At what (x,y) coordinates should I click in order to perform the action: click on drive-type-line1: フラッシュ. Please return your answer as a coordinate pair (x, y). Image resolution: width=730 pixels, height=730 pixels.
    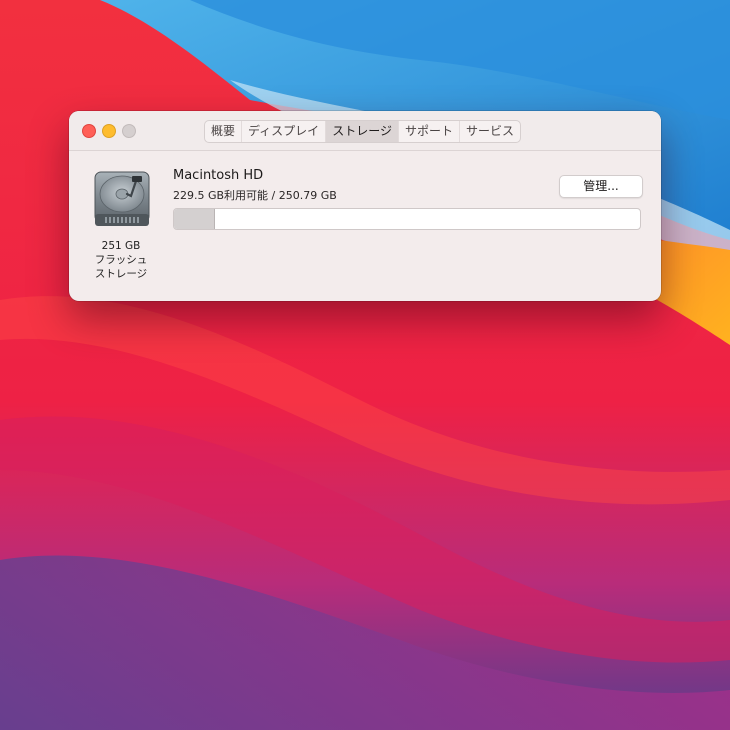
    Looking at the image, I should click on (121, 260).